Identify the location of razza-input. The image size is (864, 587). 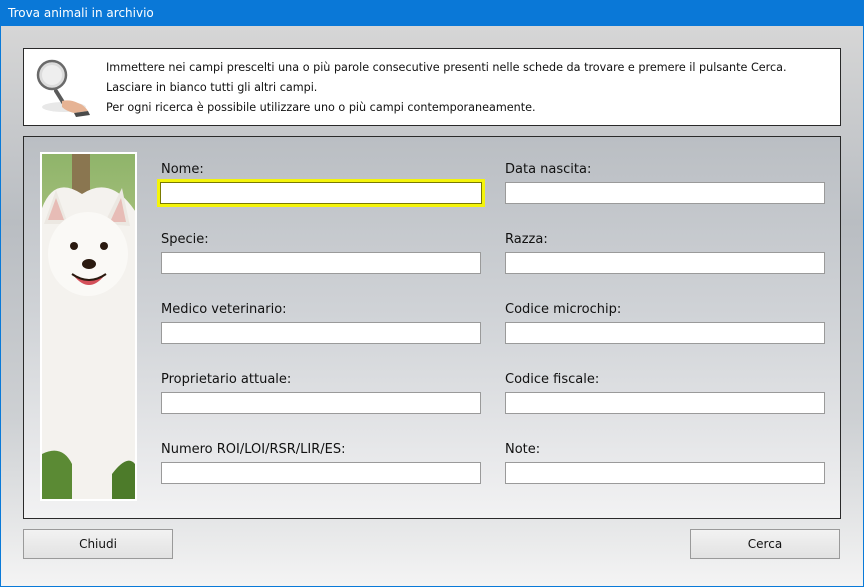
(665, 263).